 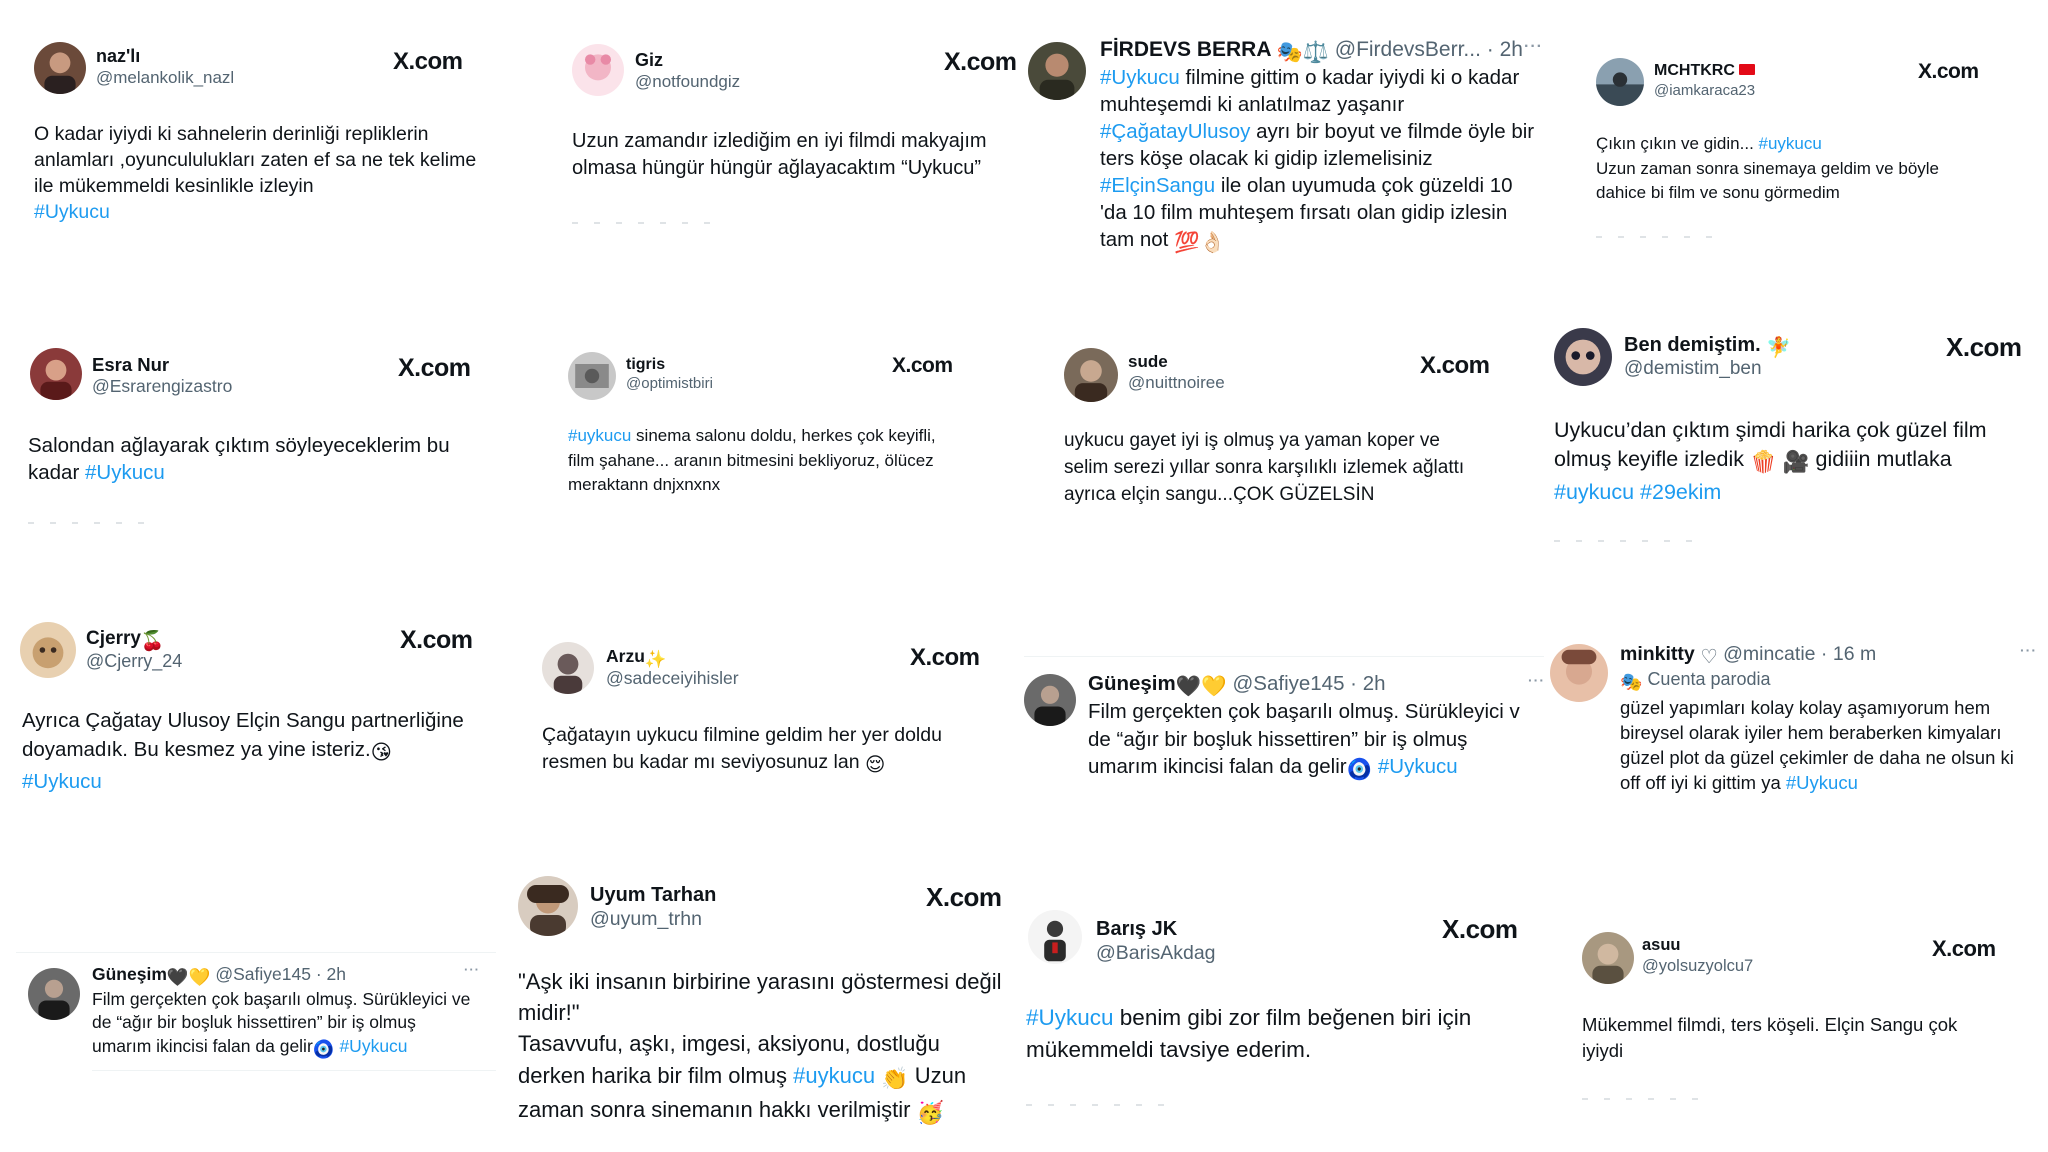 What do you see at coordinates (669, 383) in the screenshot?
I see `user-handle: @optimistbiri` at bounding box center [669, 383].